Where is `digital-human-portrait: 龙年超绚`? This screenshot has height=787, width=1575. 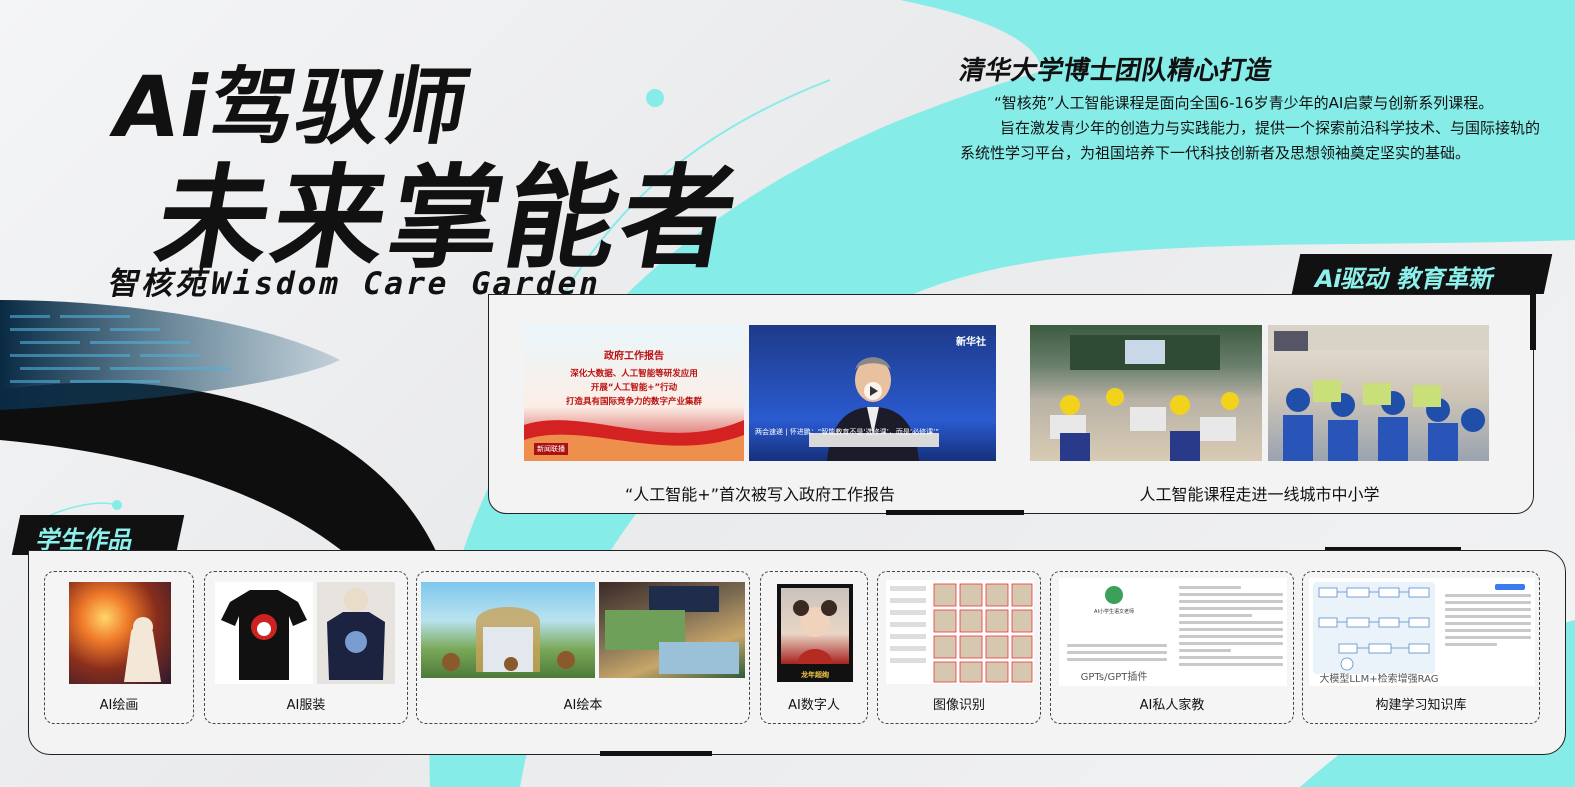
digital-human-portrait: 龙年超绚 is located at coordinates (815, 633).